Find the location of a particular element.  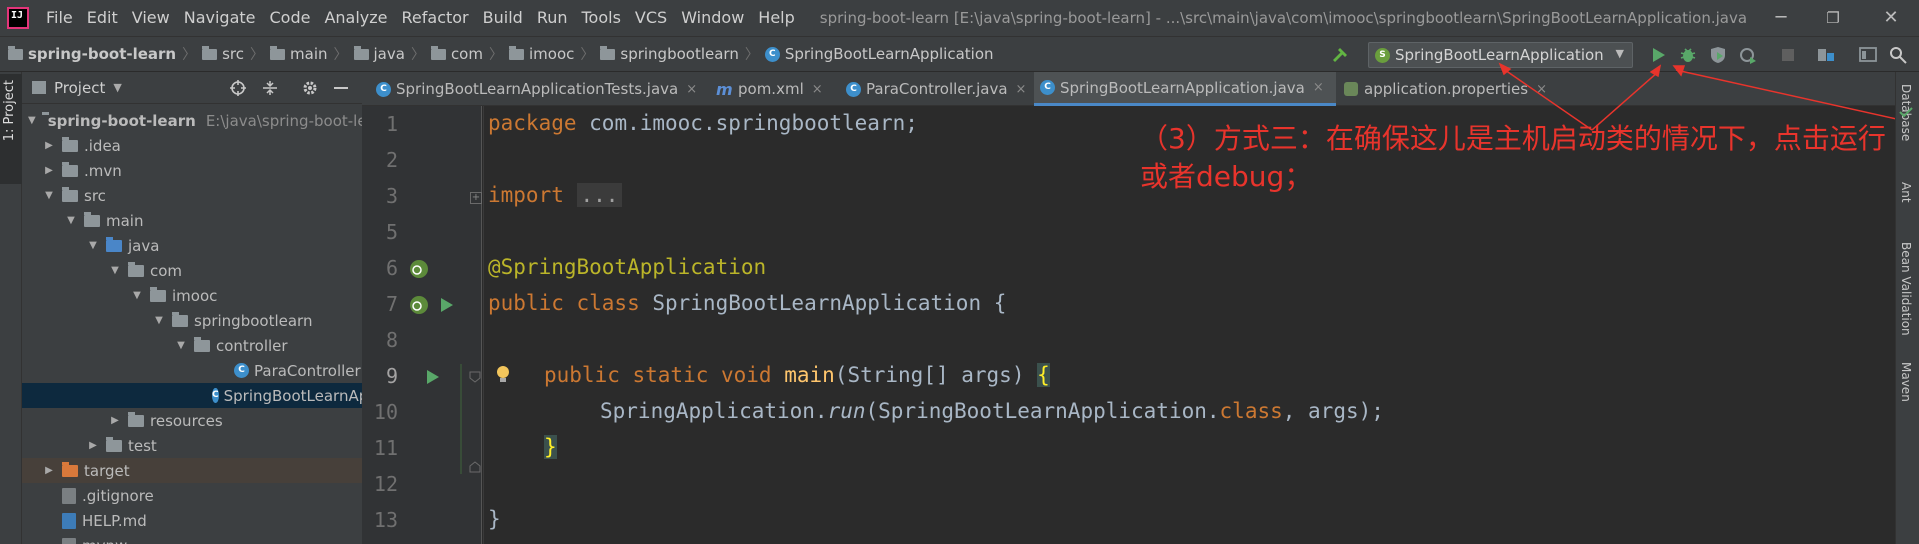

tree-item: ▼ springbootlearn is located at coordinates (192, 320).